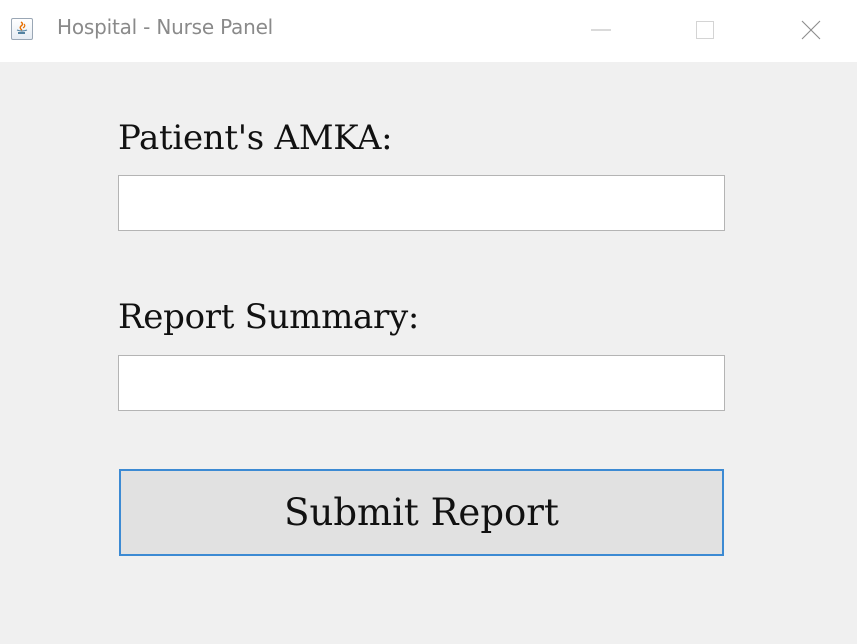 The image size is (857, 644). Describe the element at coordinates (421, 512) in the screenshot. I see `submit-report-button: Submit Report` at that location.